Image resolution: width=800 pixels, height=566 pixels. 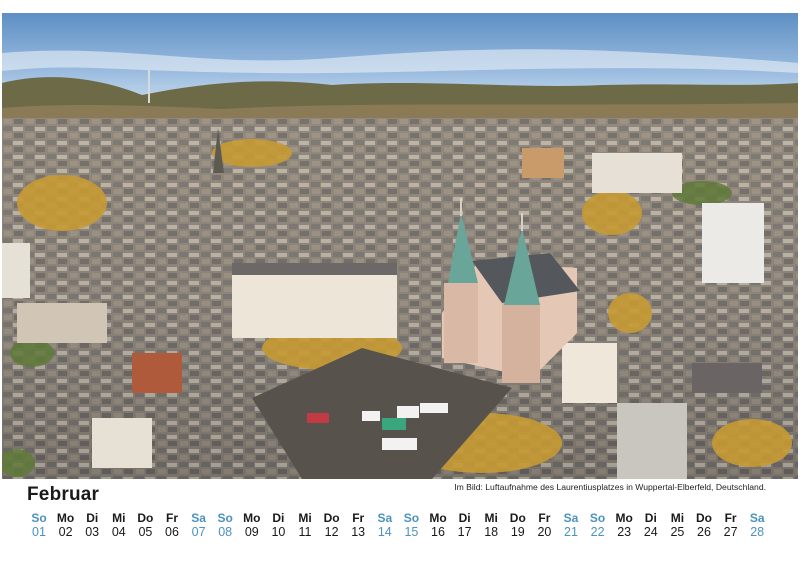 I want to click on day-number: 03, so click(x=92, y=532).